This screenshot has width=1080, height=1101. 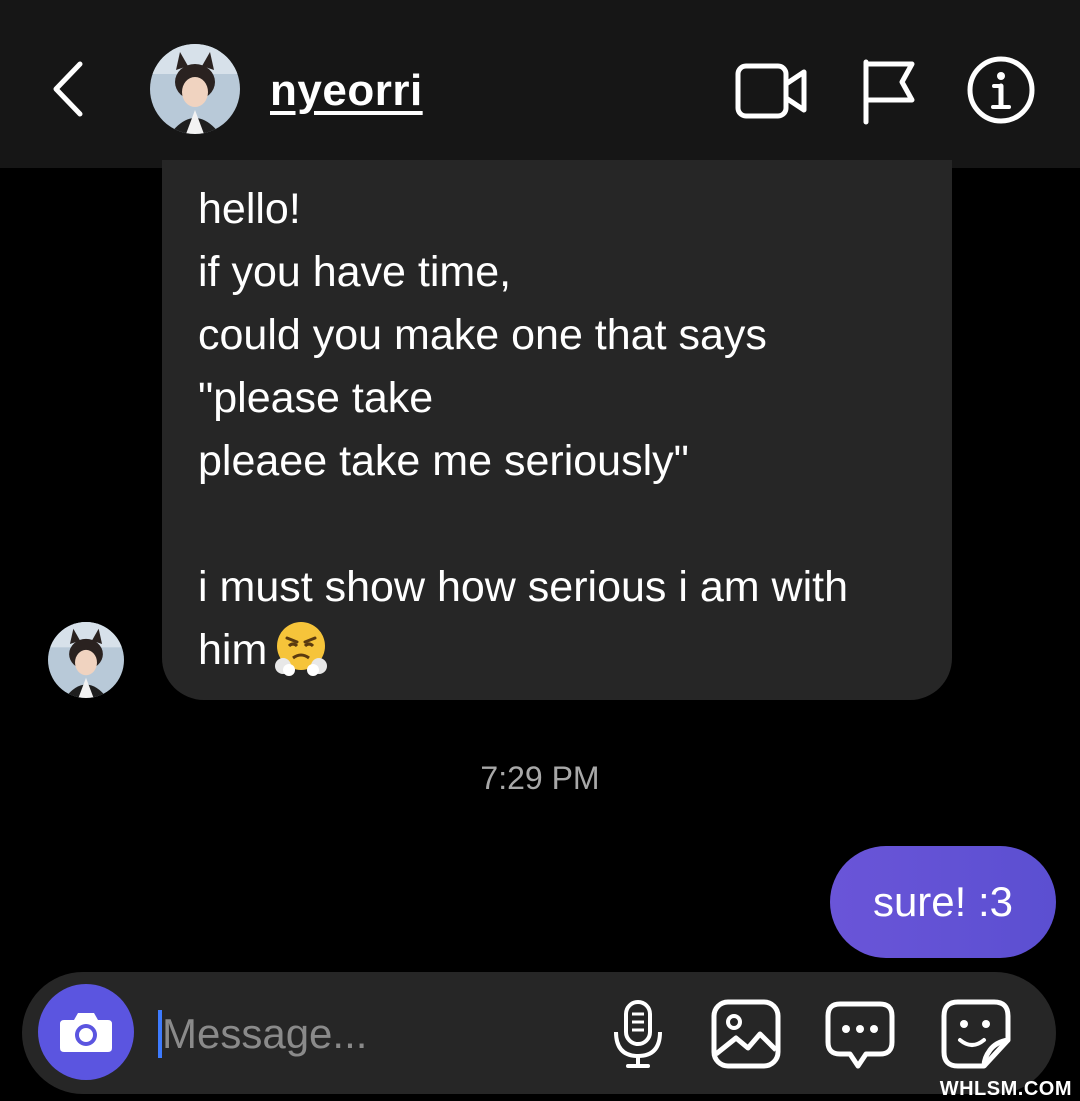 What do you see at coordinates (362, 1034) in the screenshot?
I see `message-input` at bounding box center [362, 1034].